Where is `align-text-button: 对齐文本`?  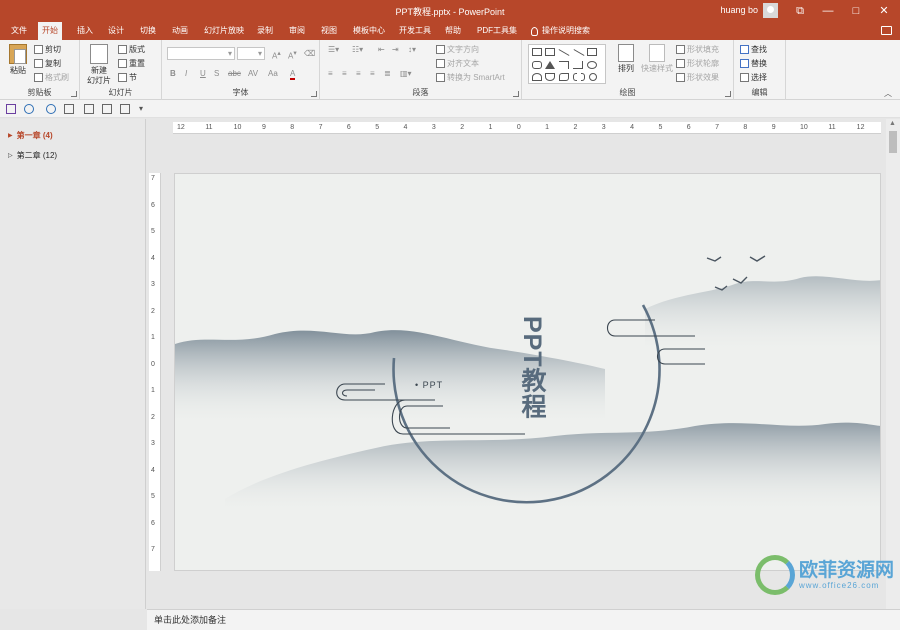 align-text-button: 对齐文本 is located at coordinates (457, 63).